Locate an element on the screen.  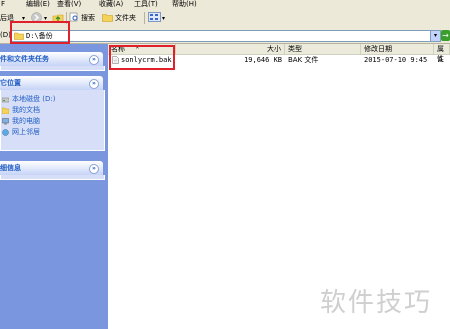
drive-icon is located at coordinates (5, 99).